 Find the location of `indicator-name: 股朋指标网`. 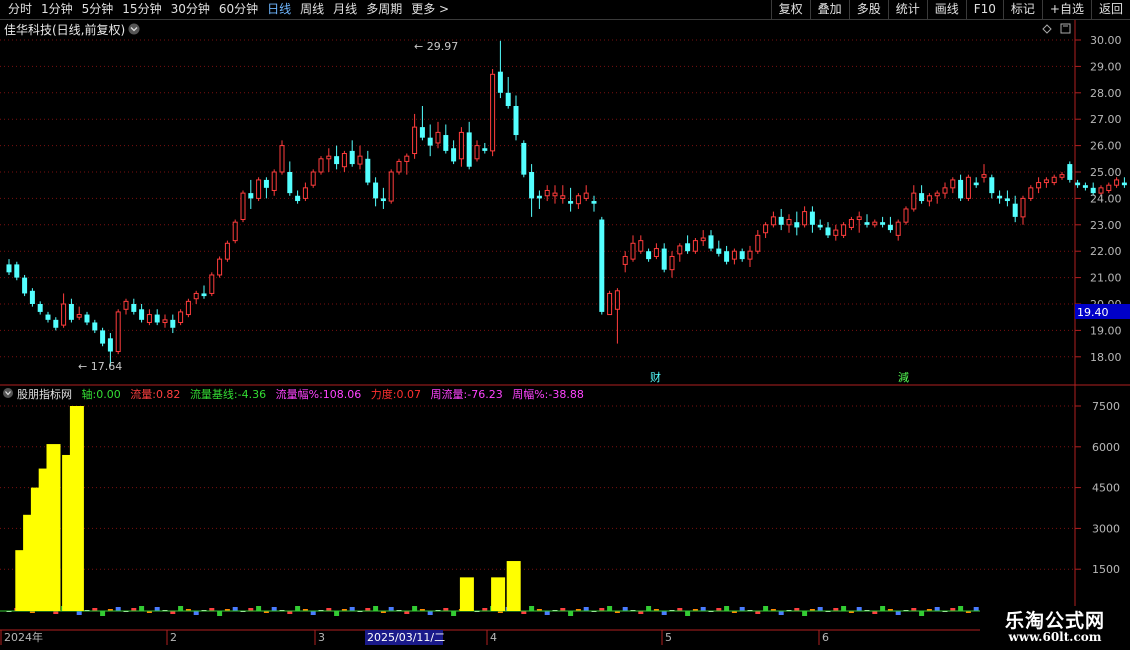

indicator-name: 股朋指标网 is located at coordinates (44, 394).